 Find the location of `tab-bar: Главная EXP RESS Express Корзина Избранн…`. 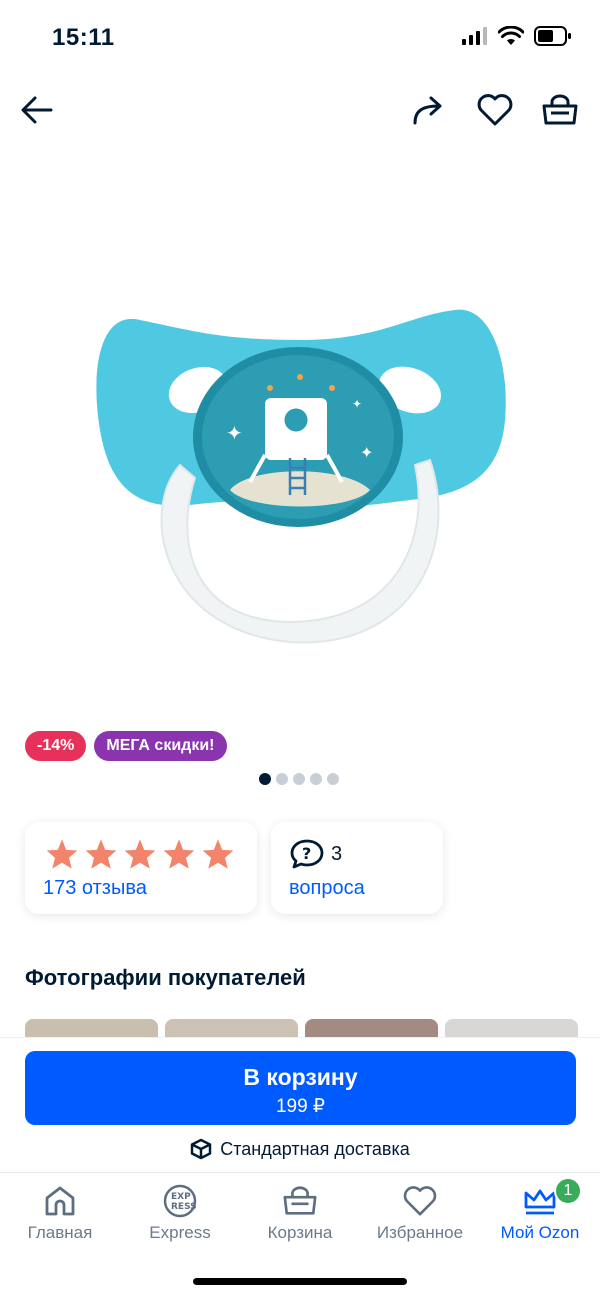

tab-bar: Главная EXP RESS Express Корзина Избранн… is located at coordinates (300, 1234).